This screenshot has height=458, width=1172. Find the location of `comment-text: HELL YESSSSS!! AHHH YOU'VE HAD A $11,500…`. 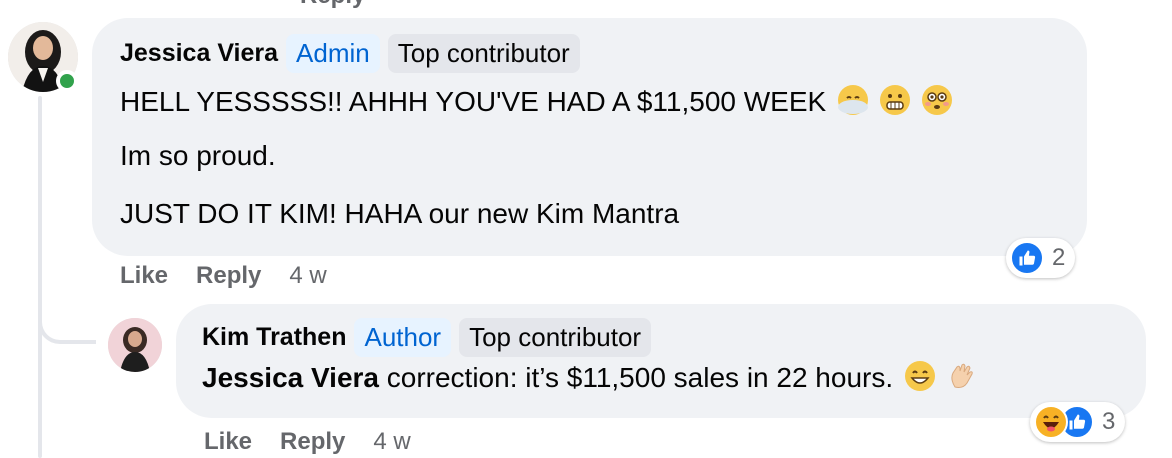

comment-text: HELL YESSSSS!! AHHH YOU'VE HAD A $11,500… is located at coordinates (473, 101).